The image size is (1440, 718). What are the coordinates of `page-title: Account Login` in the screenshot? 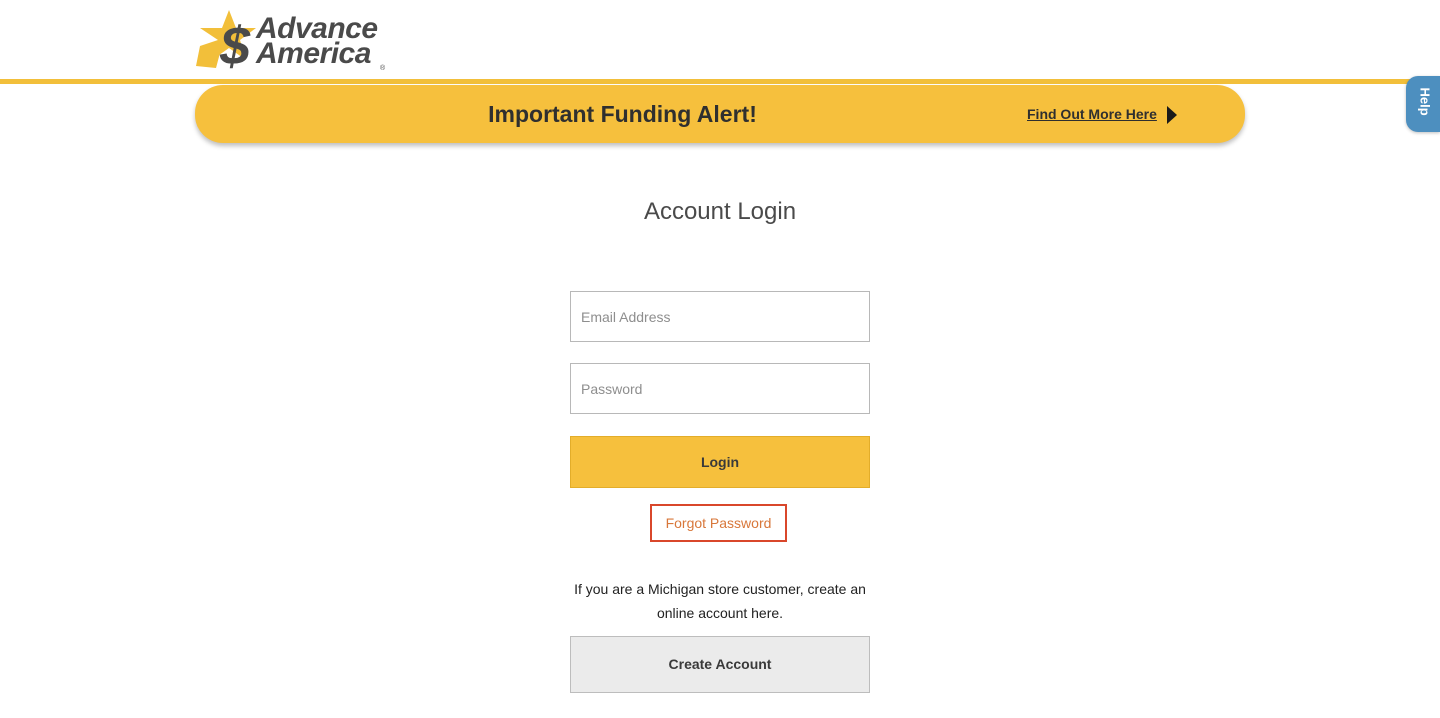 It's located at (720, 211).